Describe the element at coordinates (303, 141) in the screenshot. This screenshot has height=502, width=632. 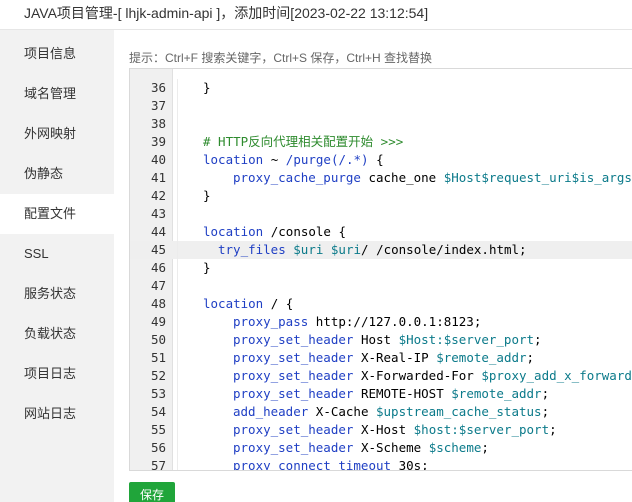
I see `code-token: # HTTP反向代理相关配置开始 >>>` at that location.